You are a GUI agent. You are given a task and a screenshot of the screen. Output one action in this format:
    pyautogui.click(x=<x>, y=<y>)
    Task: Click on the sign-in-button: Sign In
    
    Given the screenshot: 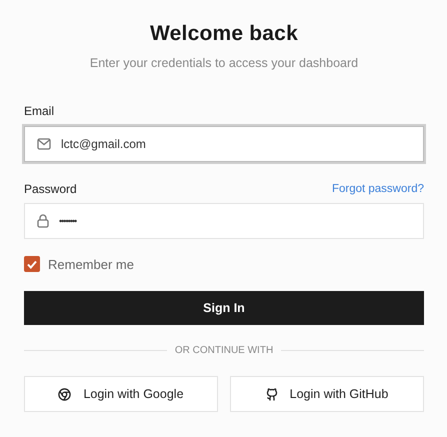 What is the action you would take?
    pyautogui.click(x=224, y=308)
    